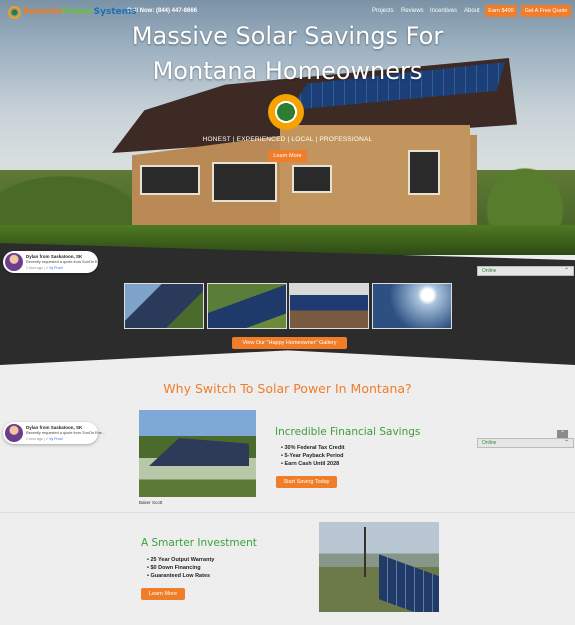 The image size is (575, 625). I want to click on logo-text-power: Power, so click(78, 12).